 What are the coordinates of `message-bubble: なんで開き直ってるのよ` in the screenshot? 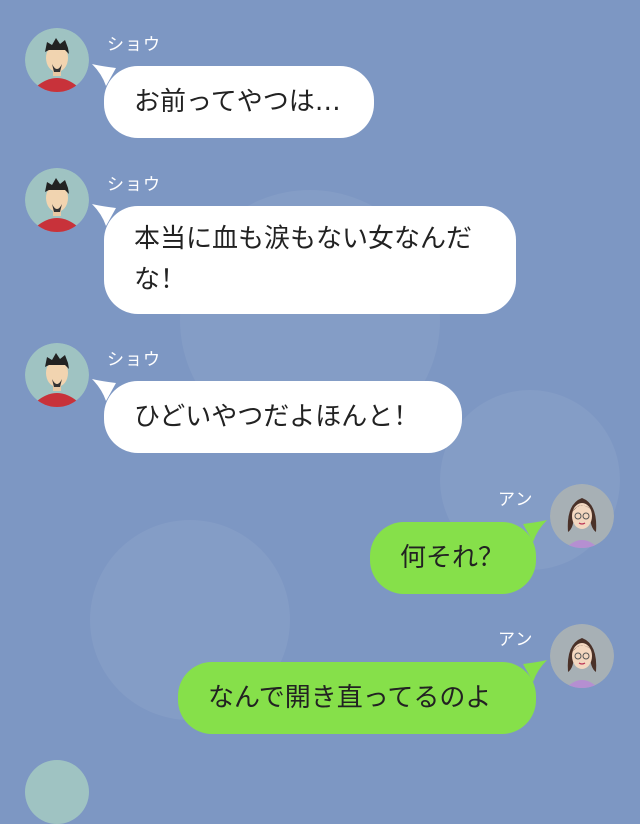 It's located at (357, 698).